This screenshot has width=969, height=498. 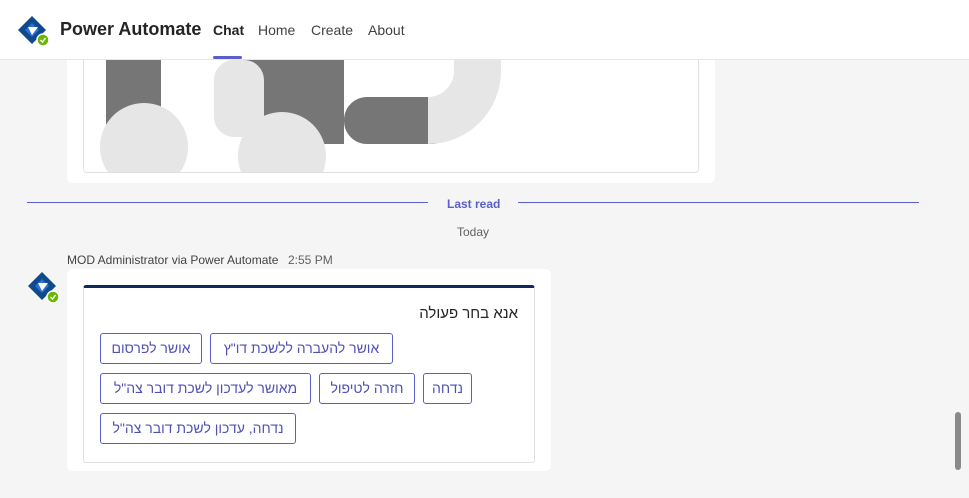 I want to click on card-prompt: אנא בחר פעולה, so click(x=468, y=313).